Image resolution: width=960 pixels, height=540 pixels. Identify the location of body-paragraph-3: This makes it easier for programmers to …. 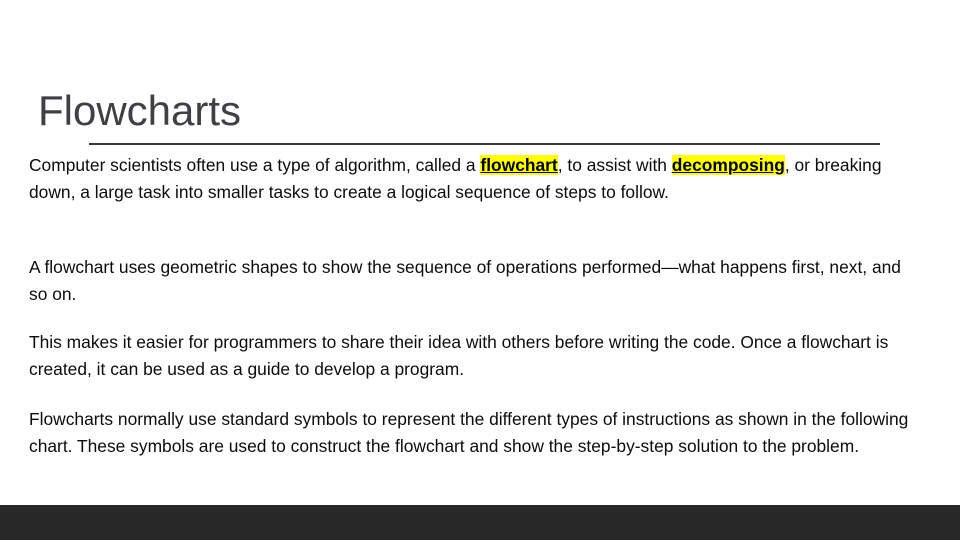
(459, 355).